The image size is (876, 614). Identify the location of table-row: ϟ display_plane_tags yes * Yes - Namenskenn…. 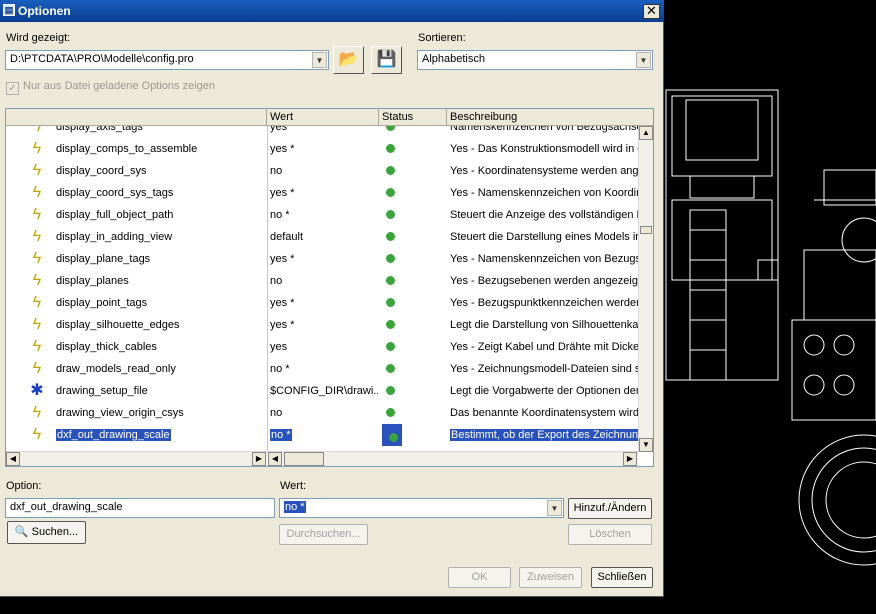
(322, 259).